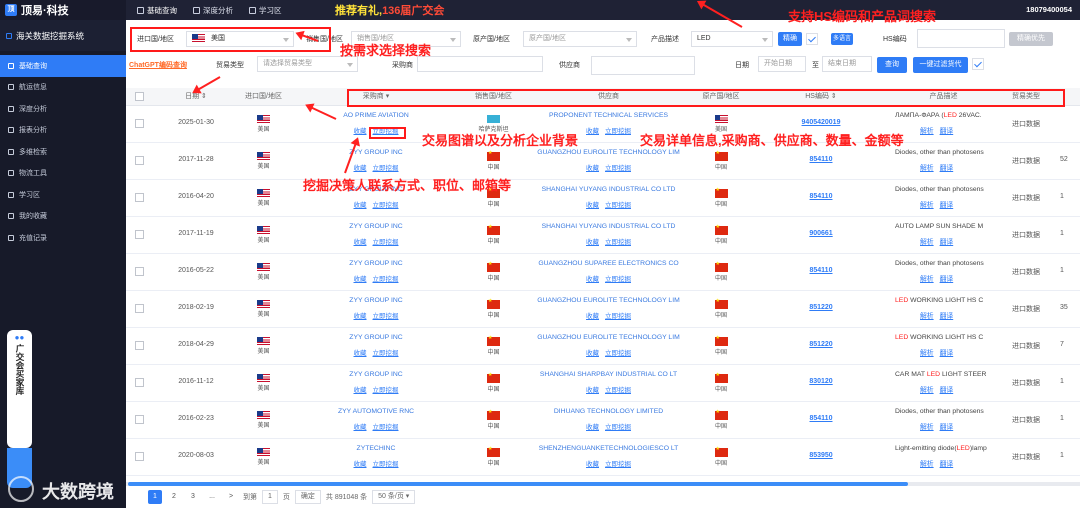  What do you see at coordinates (265, 10) in the screenshot?
I see `top-nav-learning: 学习区` at bounding box center [265, 10].